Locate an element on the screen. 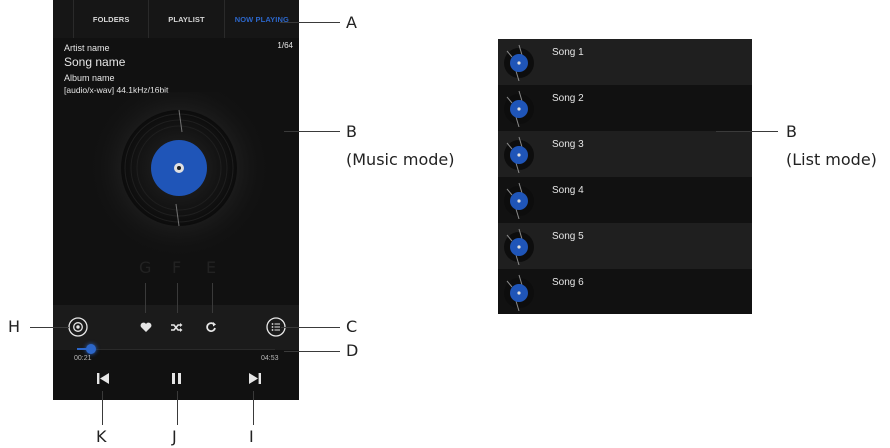  callout-label-b-list: B is located at coordinates (791, 131).